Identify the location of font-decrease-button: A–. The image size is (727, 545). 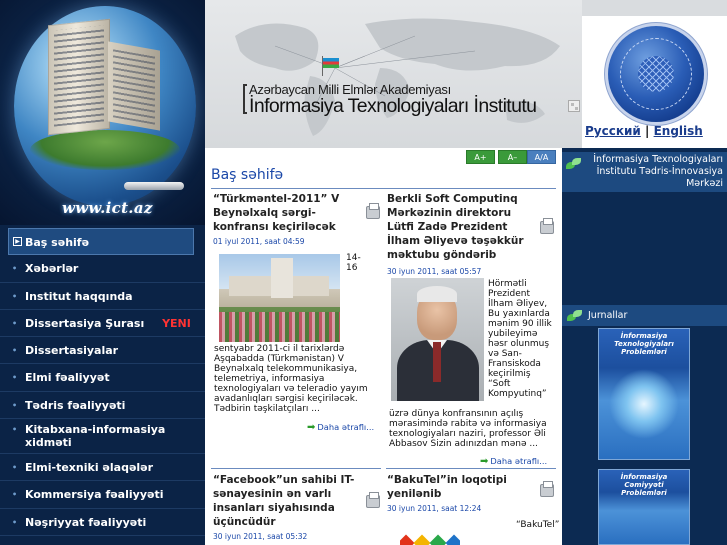
(512, 157).